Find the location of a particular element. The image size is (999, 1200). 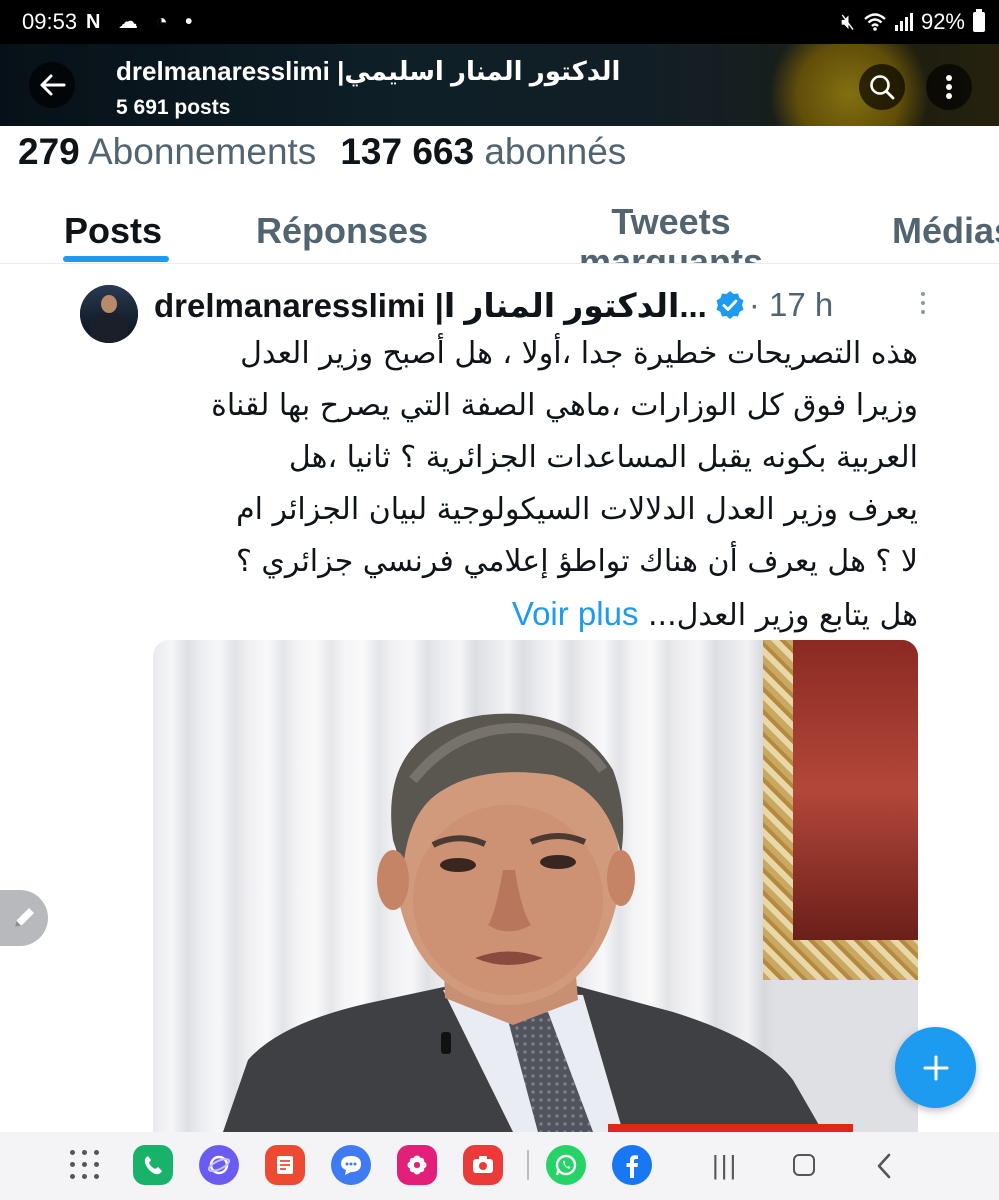

compose-button is located at coordinates (24, 918).